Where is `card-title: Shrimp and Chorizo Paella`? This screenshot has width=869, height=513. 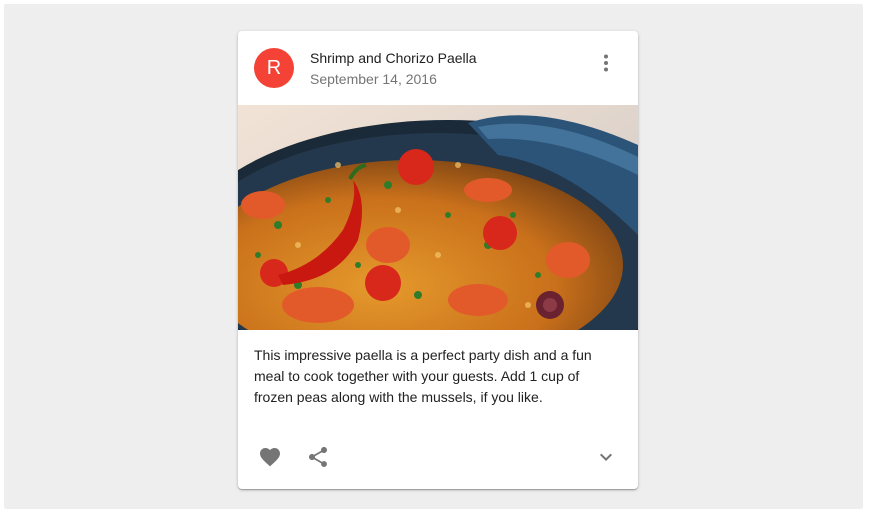 card-title: Shrimp and Chorizo Paella is located at coordinates (393, 58).